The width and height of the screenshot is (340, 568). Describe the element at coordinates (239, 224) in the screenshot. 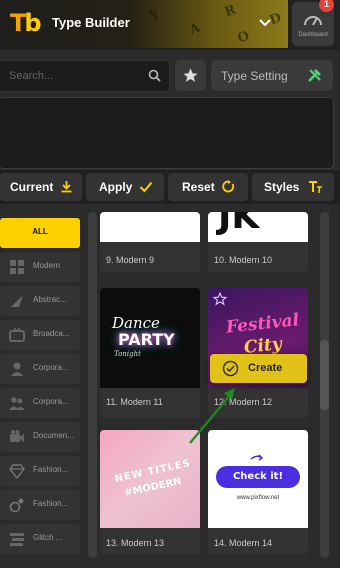

I see `card-thumb-text: JK` at that location.